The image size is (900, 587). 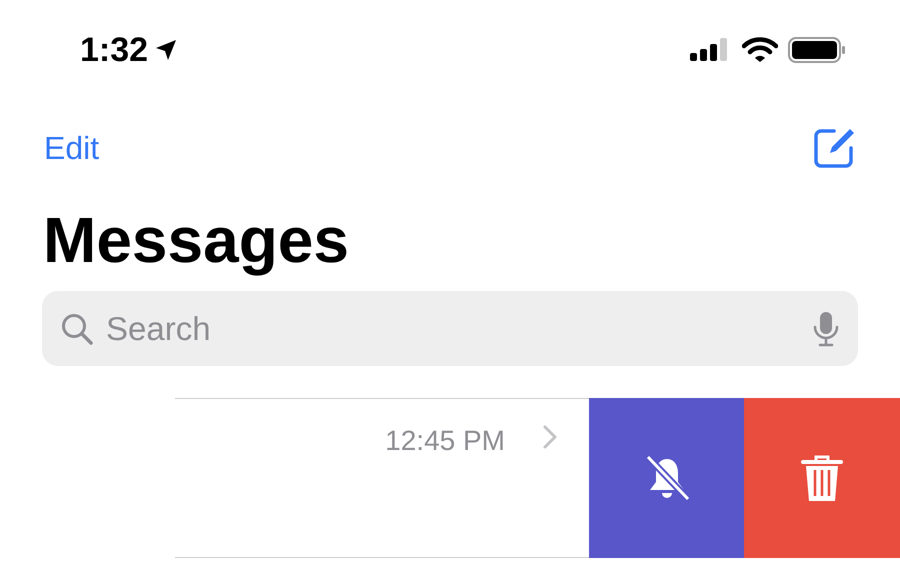 What do you see at coordinates (445, 441) in the screenshot?
I see `message-time: 12:45 PM` at bounding box center [445, 441].